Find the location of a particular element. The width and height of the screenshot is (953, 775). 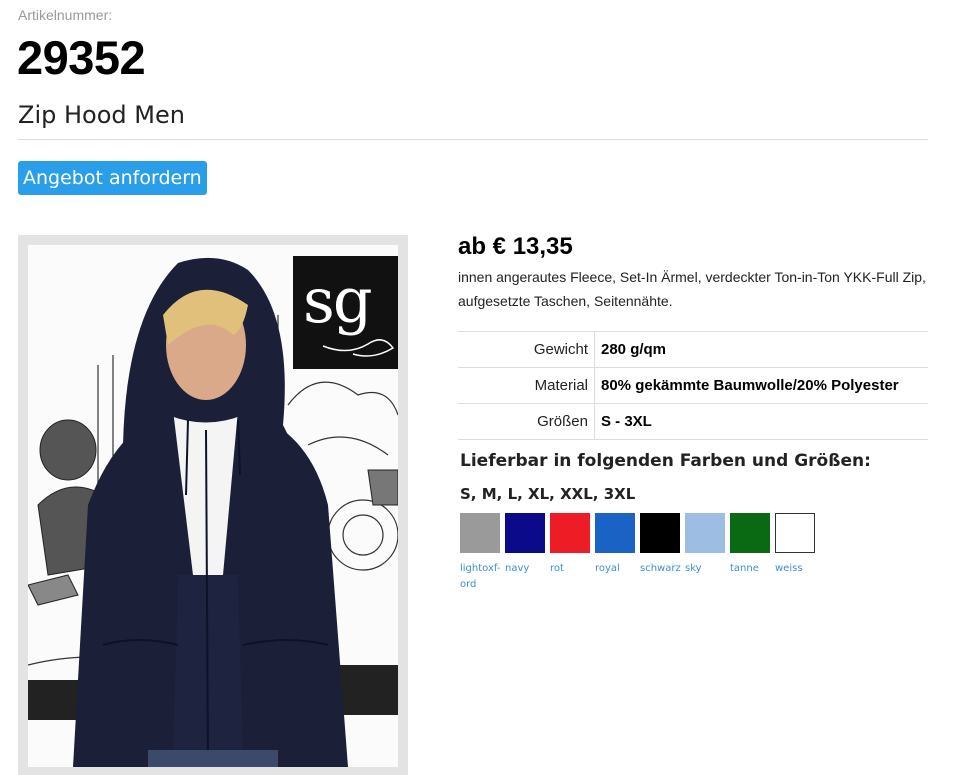

logo-swoosh-icon is located at coordinates (358, 348).